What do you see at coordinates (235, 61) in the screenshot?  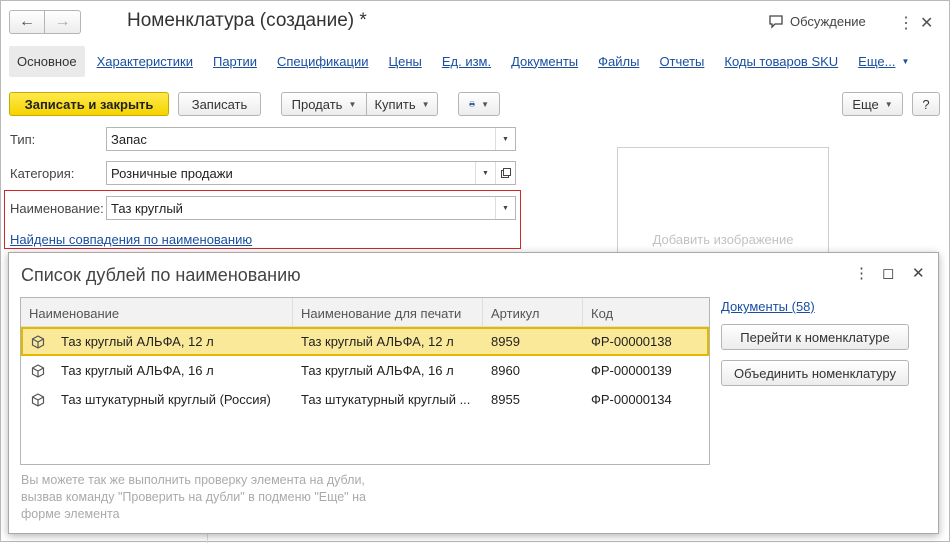 I see `tab-batches: Партии` at bounding box center [235, 61].